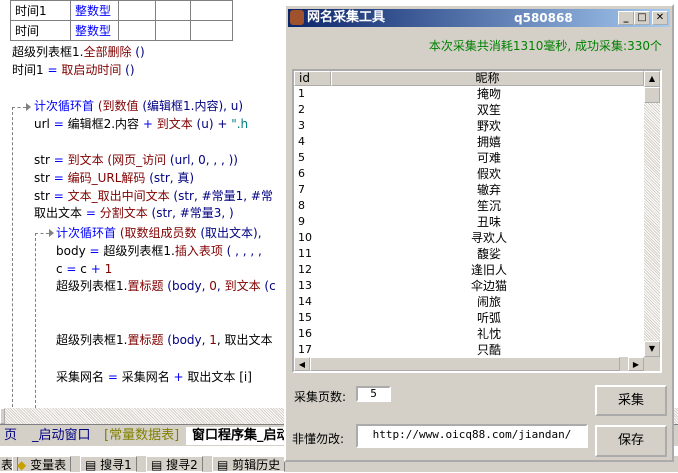 The width and height of the screenshot is (678, 473). Describe the element at coordinates (469, 174) in the screenshot. I see `list-item: 6 假欢` at that location.